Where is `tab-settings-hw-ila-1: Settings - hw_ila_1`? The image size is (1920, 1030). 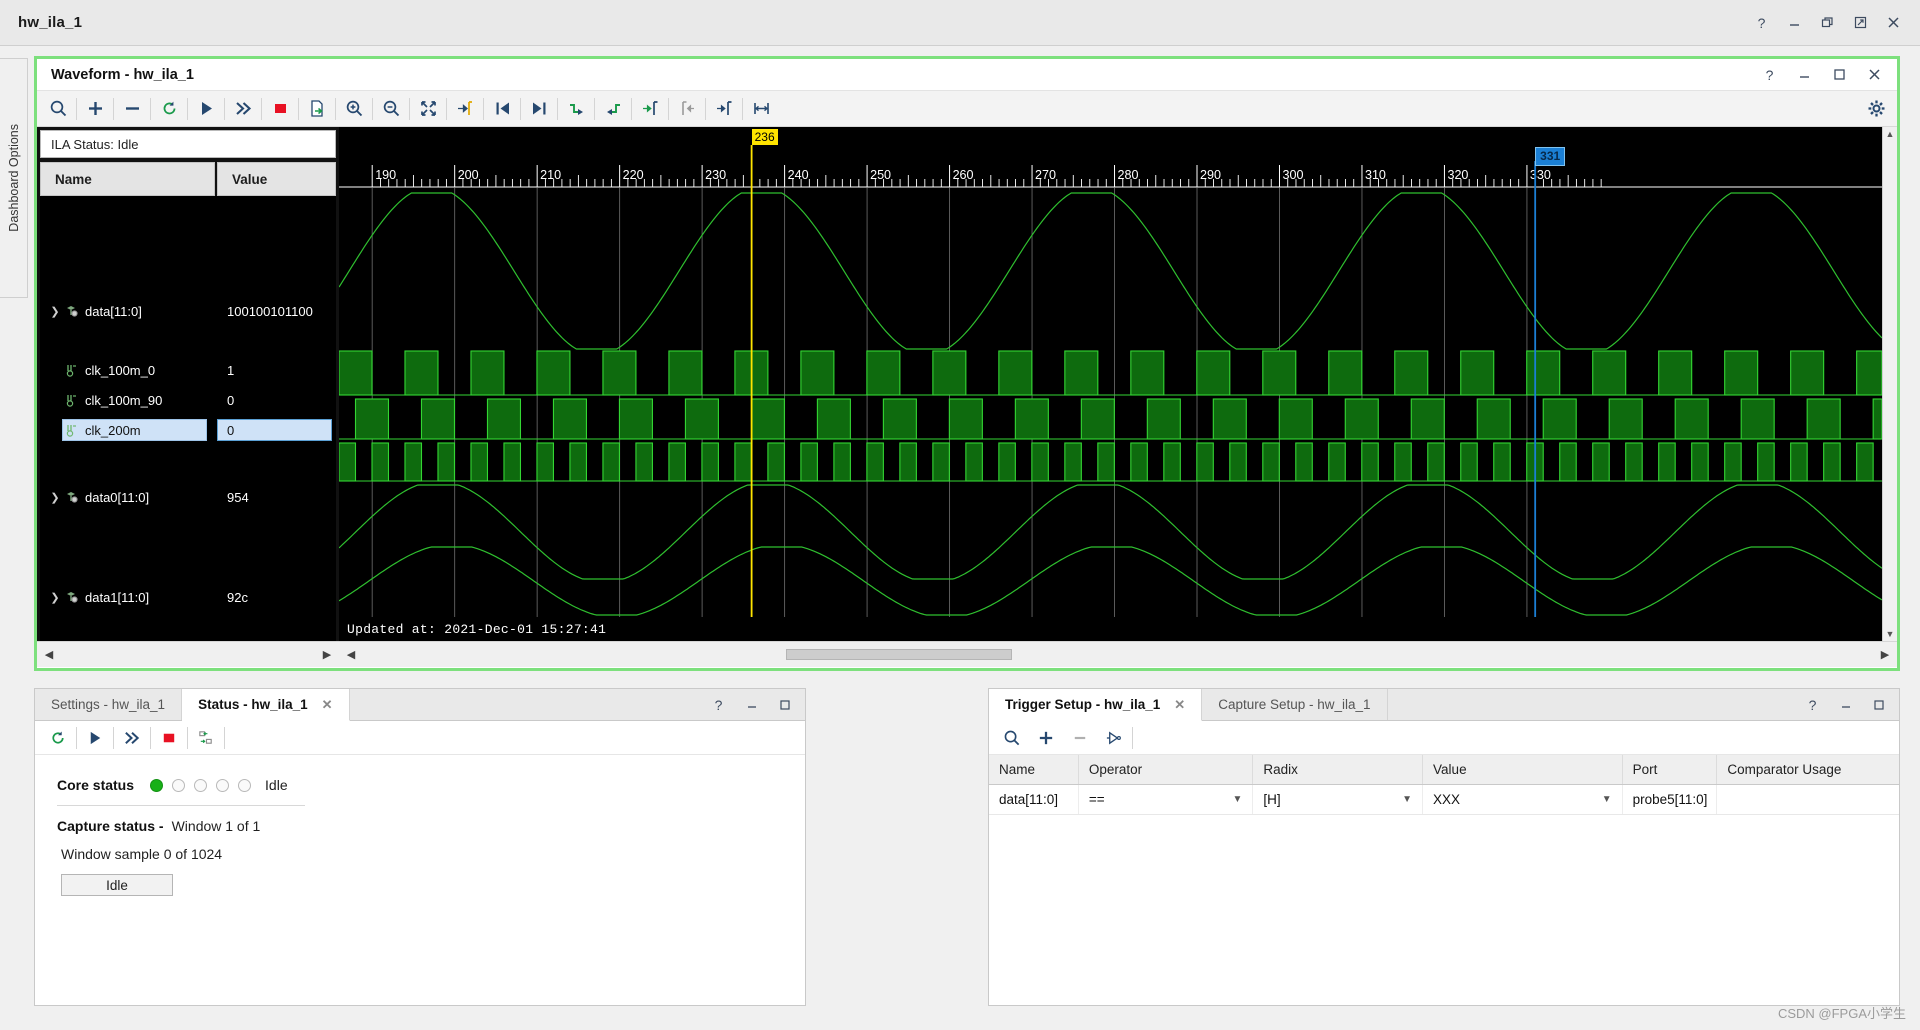 tab-settings-hw-ila-1: Settings - hw_ila_1 is located at coordinates (109, 704).